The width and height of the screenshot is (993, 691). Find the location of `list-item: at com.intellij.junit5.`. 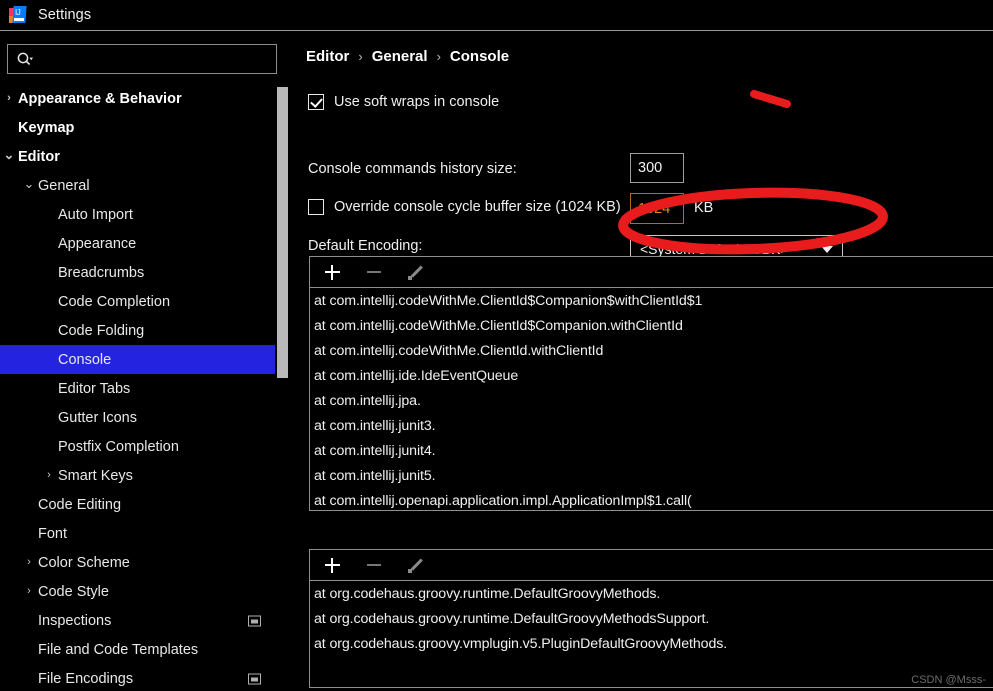

list-item: at com.intellij.junit5. is located at coordinates (651, 476).